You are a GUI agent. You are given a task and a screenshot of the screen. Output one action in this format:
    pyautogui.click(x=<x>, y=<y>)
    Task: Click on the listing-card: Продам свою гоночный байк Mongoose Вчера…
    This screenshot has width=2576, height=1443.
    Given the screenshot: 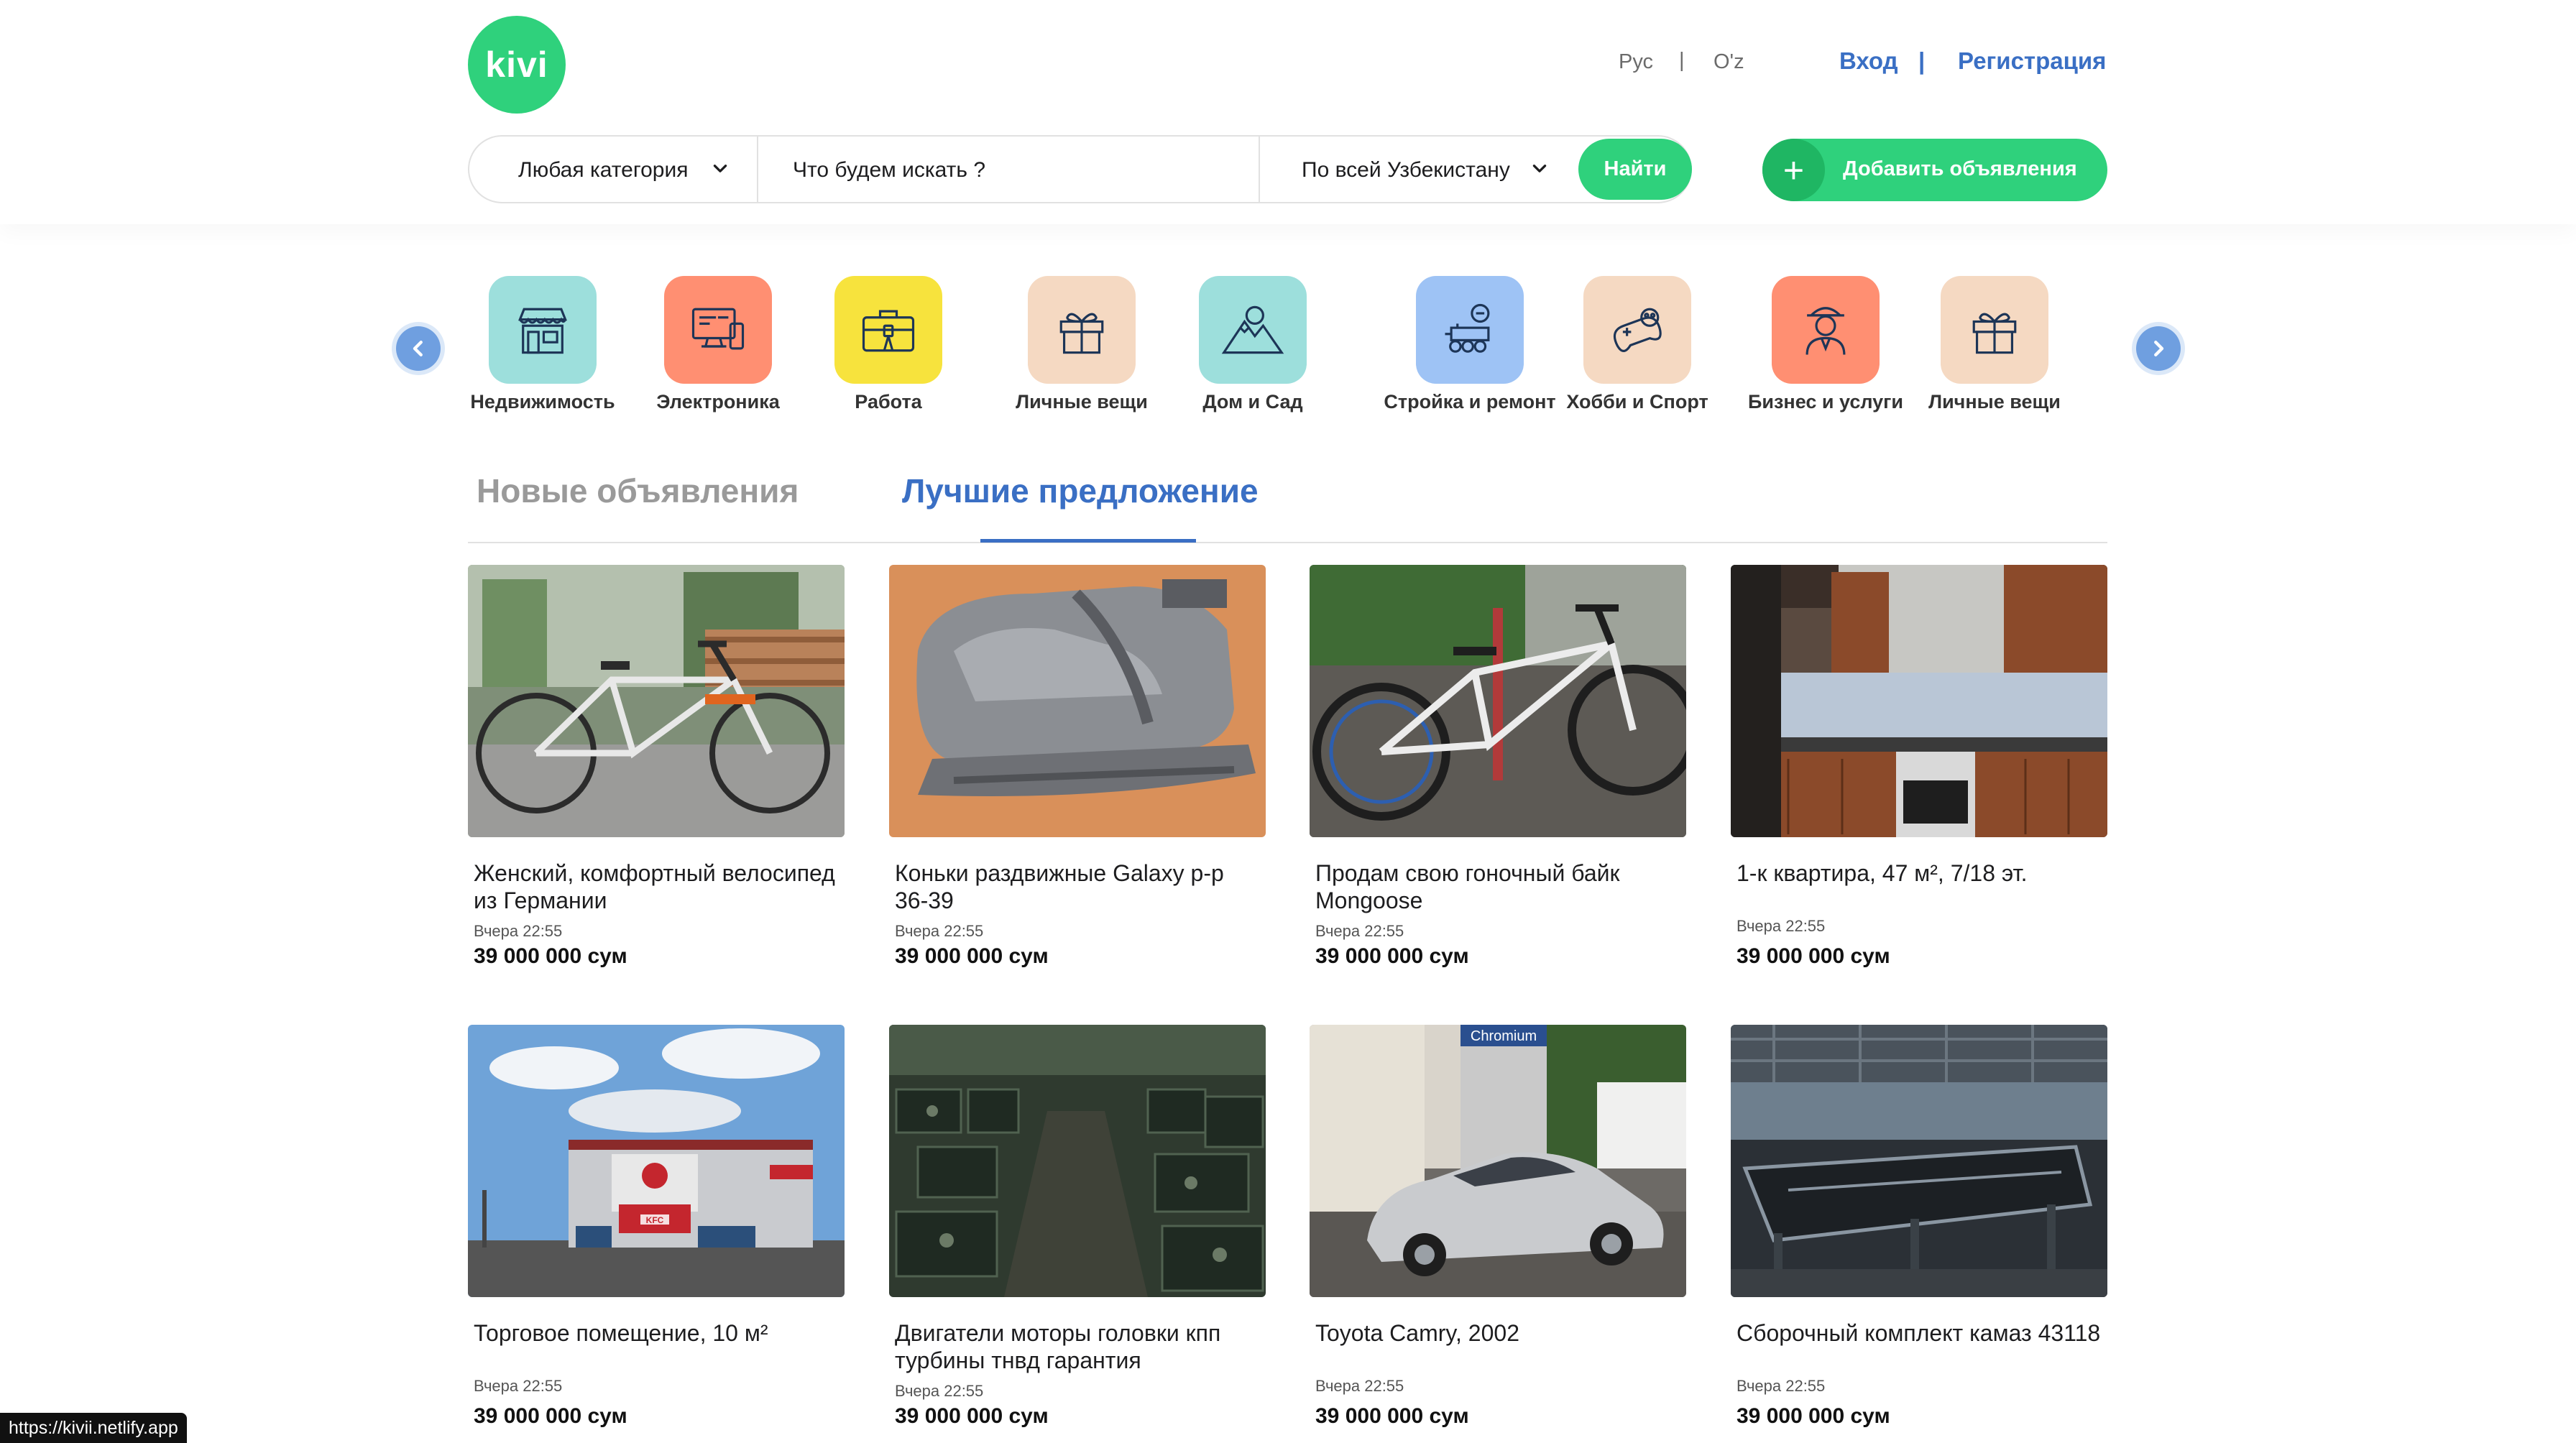 What is the action you would take?
    pyautogui.click(x=1498, y=766)
    